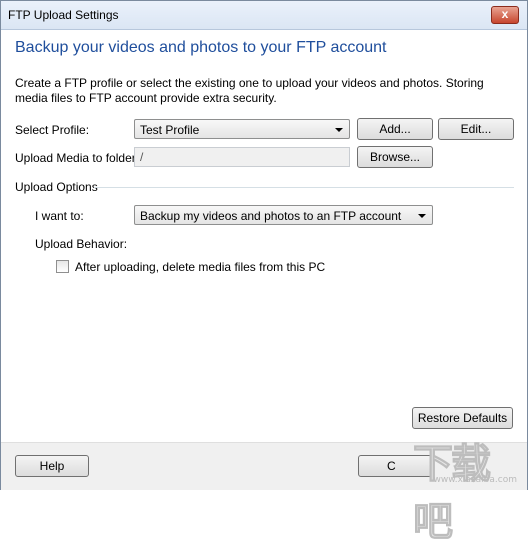  What do you see at coordinates (63, 15) in the screenshot?
I see `window-title: FTP Upload Settings` at bounding box center [63, 15].